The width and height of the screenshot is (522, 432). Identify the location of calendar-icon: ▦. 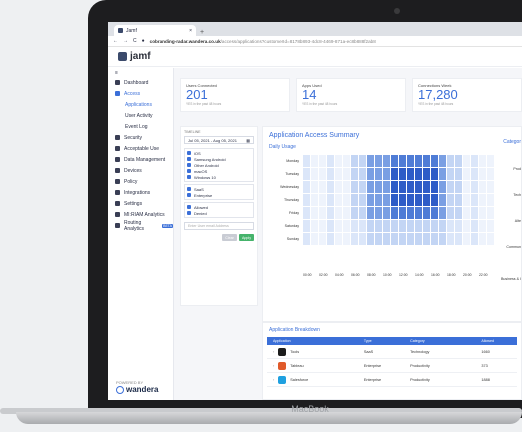
(248, 140).